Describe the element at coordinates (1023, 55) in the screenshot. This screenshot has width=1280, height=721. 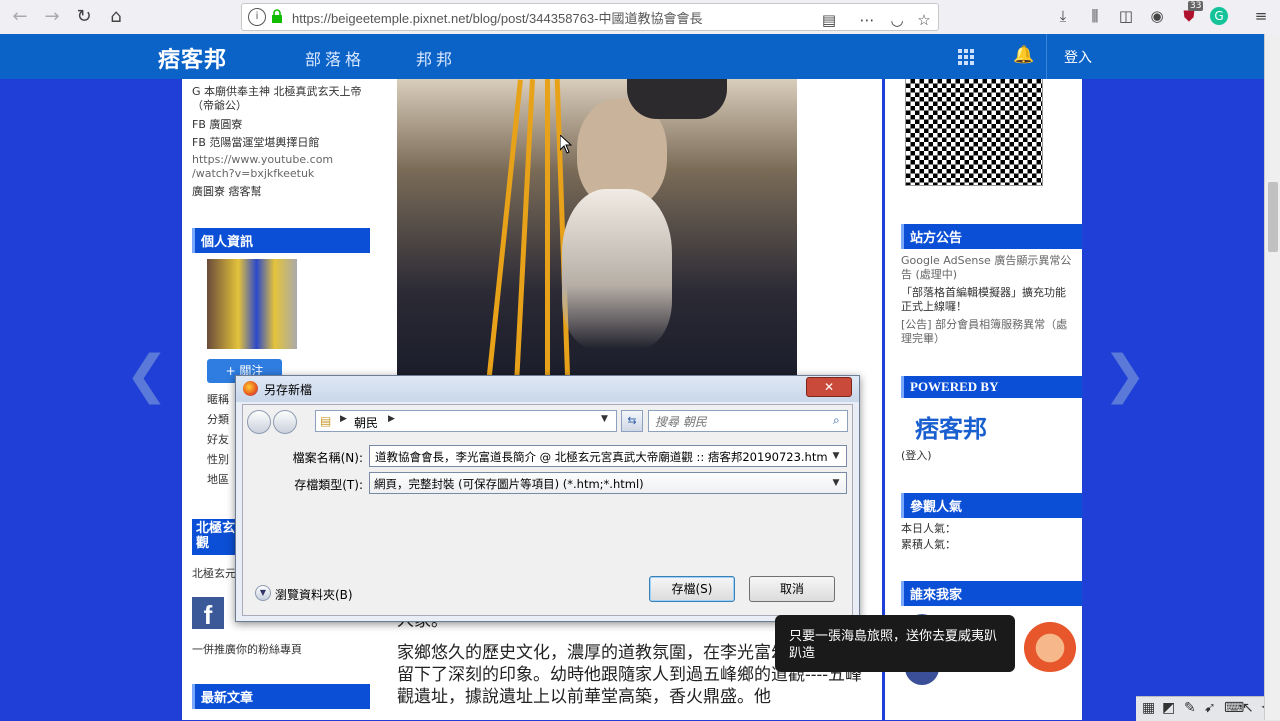
I see `notification-bell-icon: 🔔` at that location.